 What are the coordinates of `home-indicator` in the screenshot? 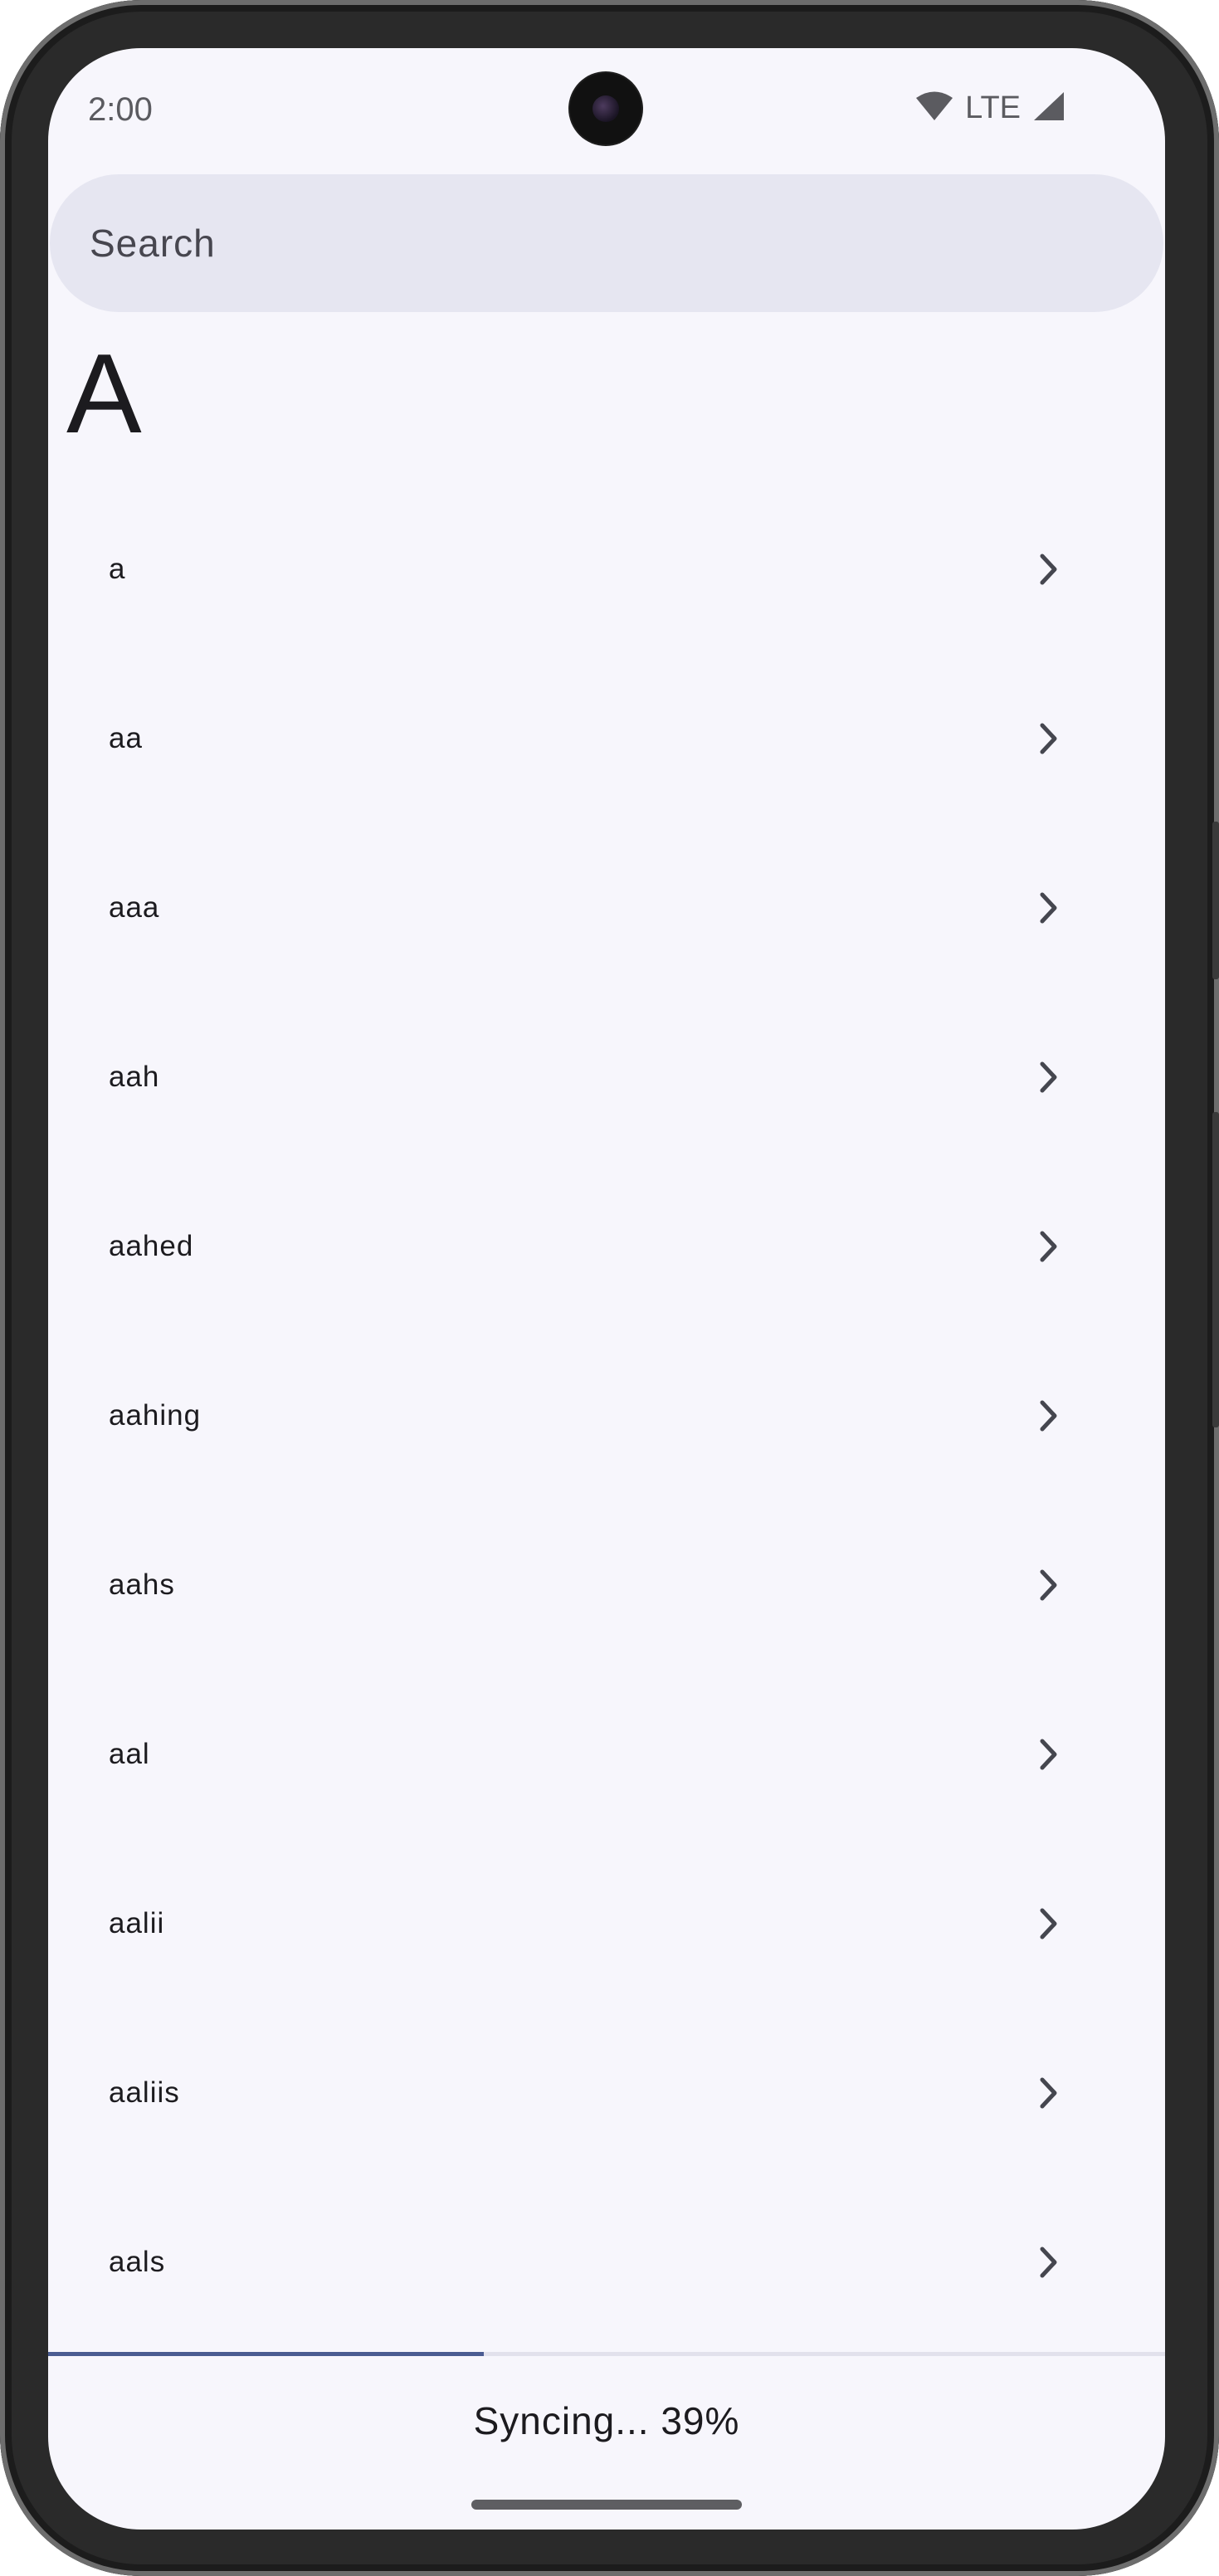 It's located at (607, 2505).